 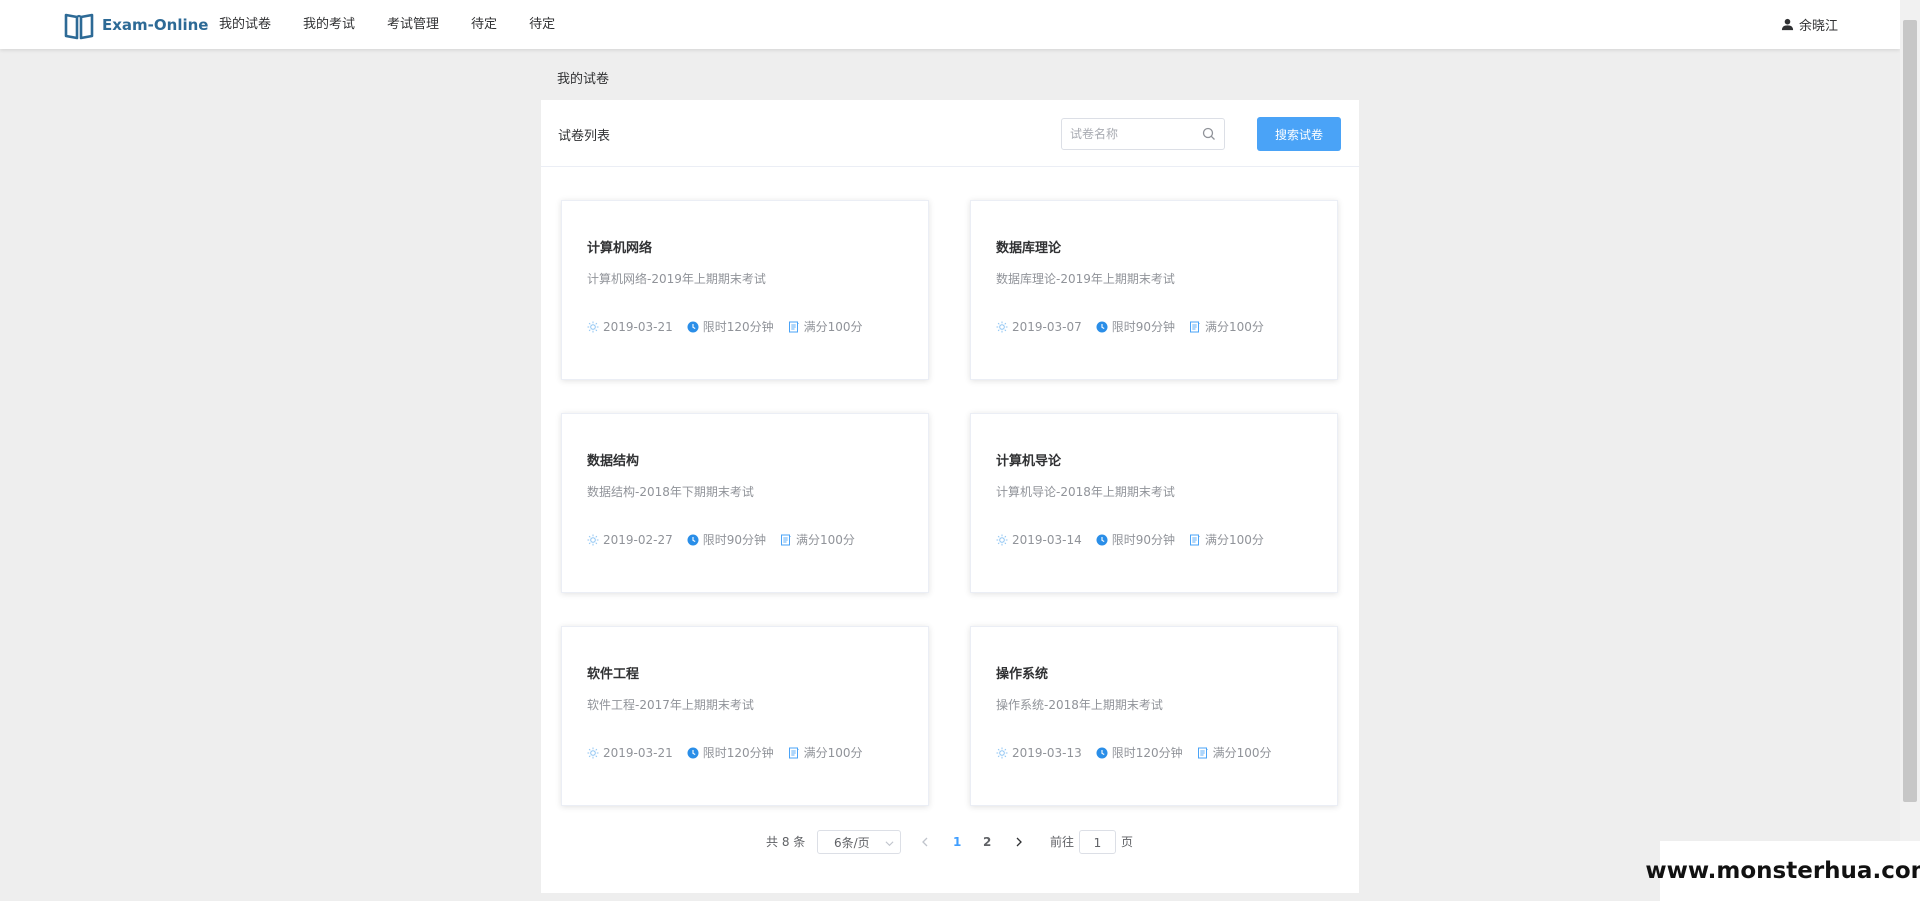 What do you see at coordinates (79, 26) in the screenshot?
I see `book-logo-icon` at bounding box center [79, 26].